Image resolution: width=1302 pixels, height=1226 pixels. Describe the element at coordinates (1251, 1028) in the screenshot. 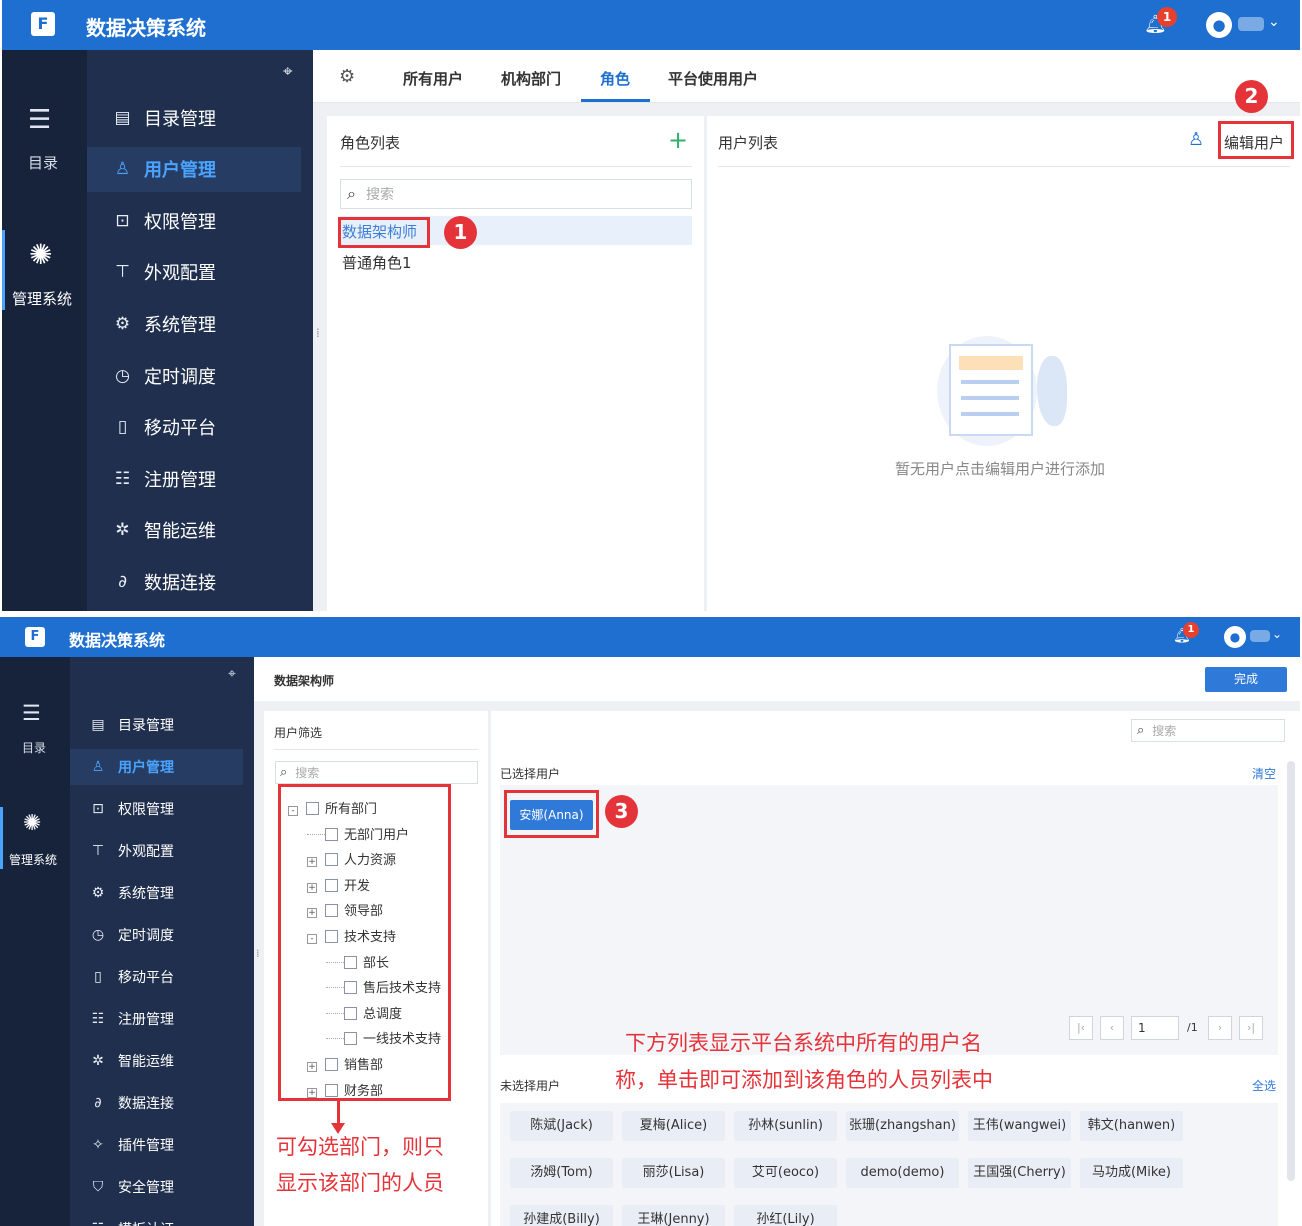

I see `last-page-button: ›|` at that location.